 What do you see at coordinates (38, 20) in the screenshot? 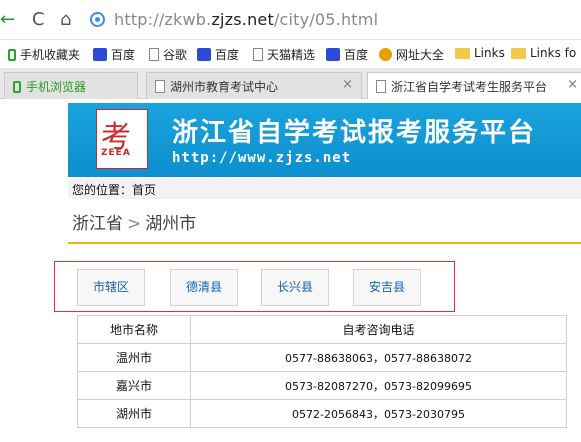
I see `reload-icon: C` at bounding box center [38, 20].